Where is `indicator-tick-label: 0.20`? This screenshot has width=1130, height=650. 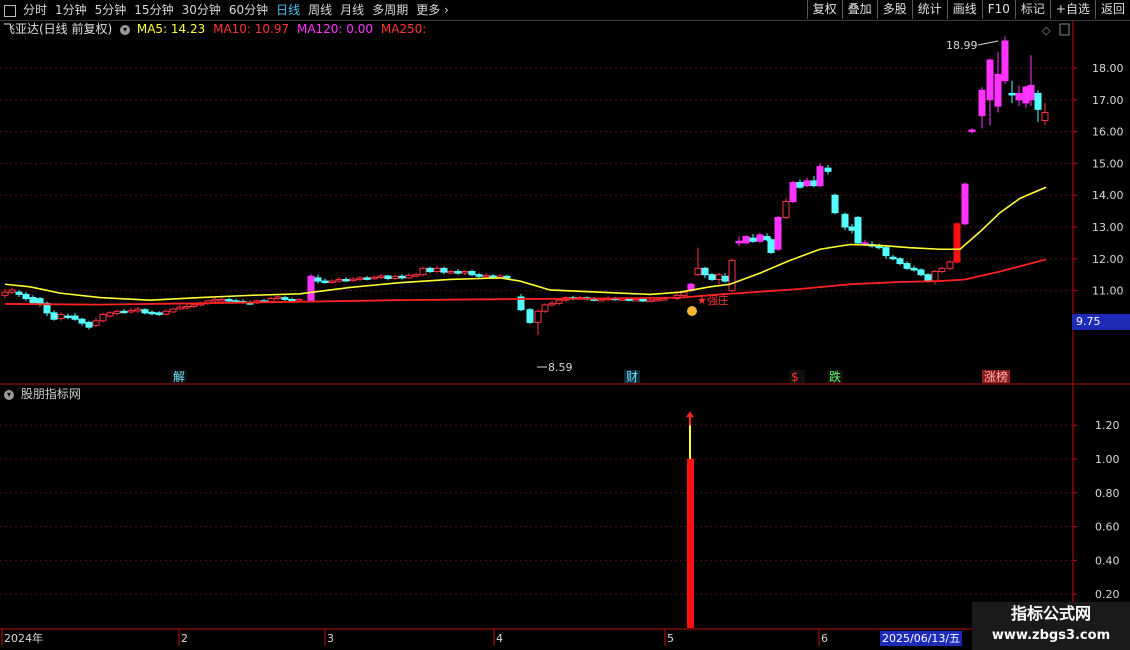
indicator-tick-label: 0.20 is located at coordinates (1107, 594).